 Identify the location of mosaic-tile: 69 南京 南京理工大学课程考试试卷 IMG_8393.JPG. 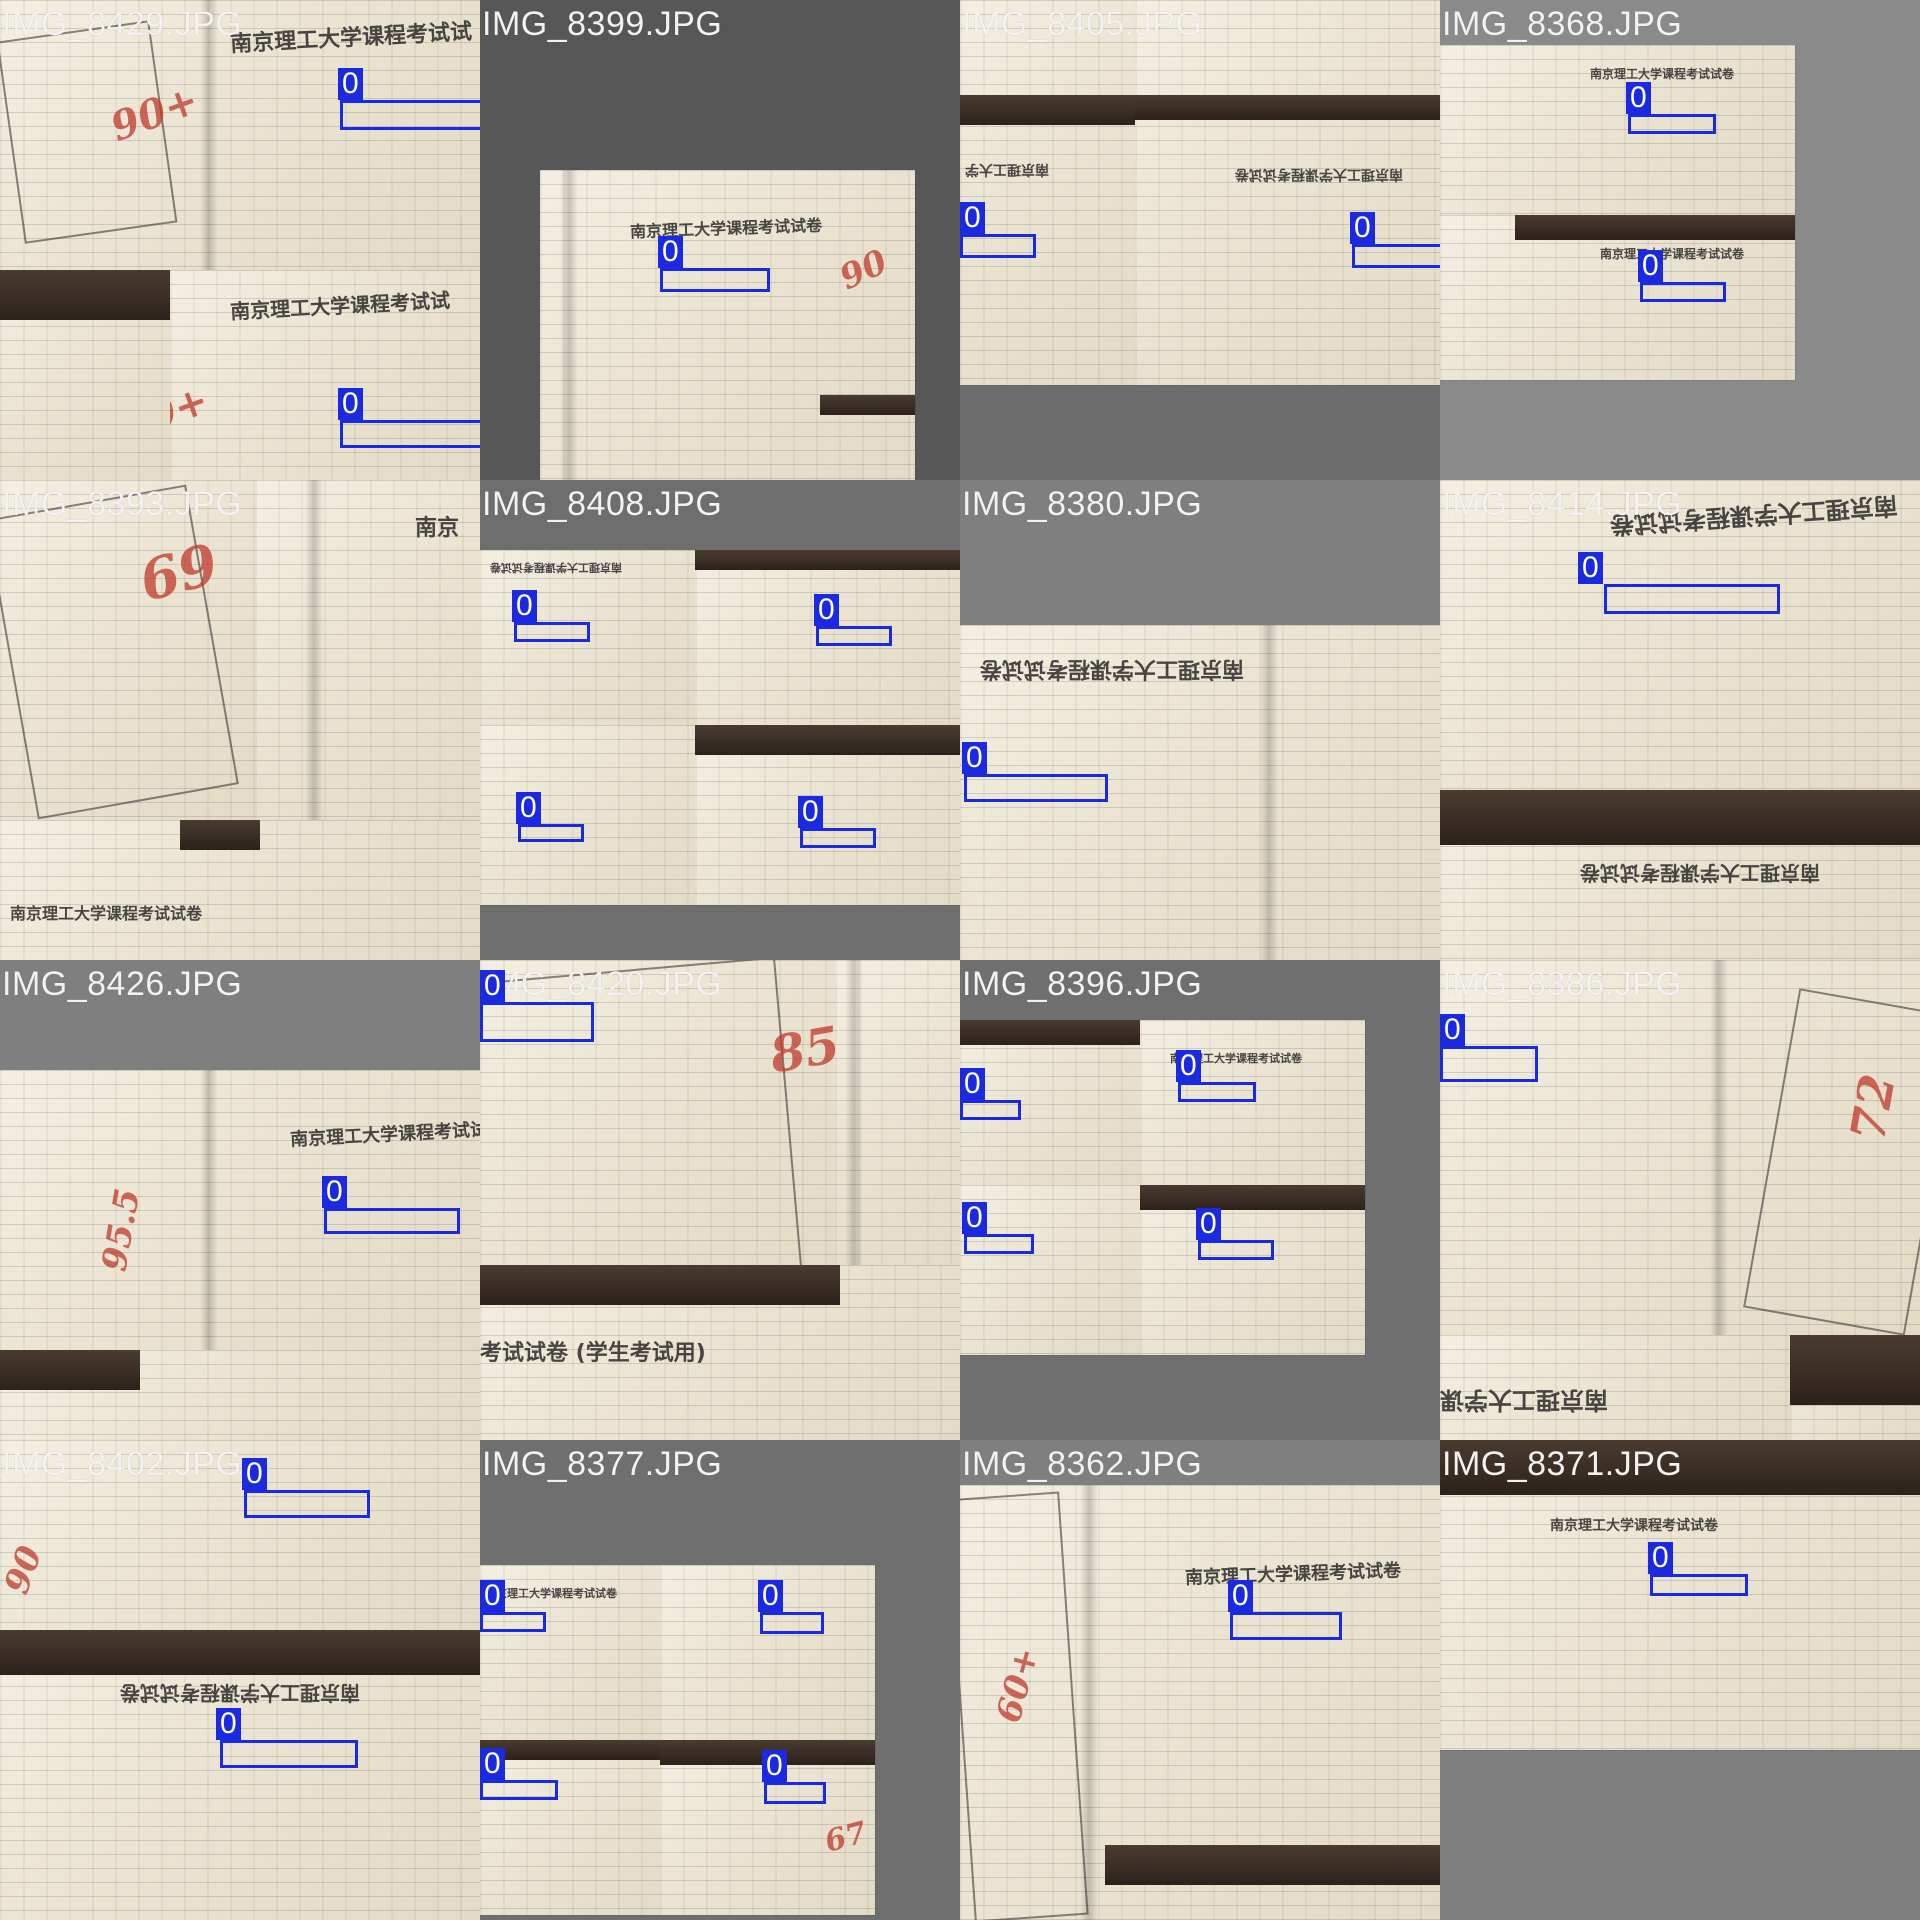
(240, 720).